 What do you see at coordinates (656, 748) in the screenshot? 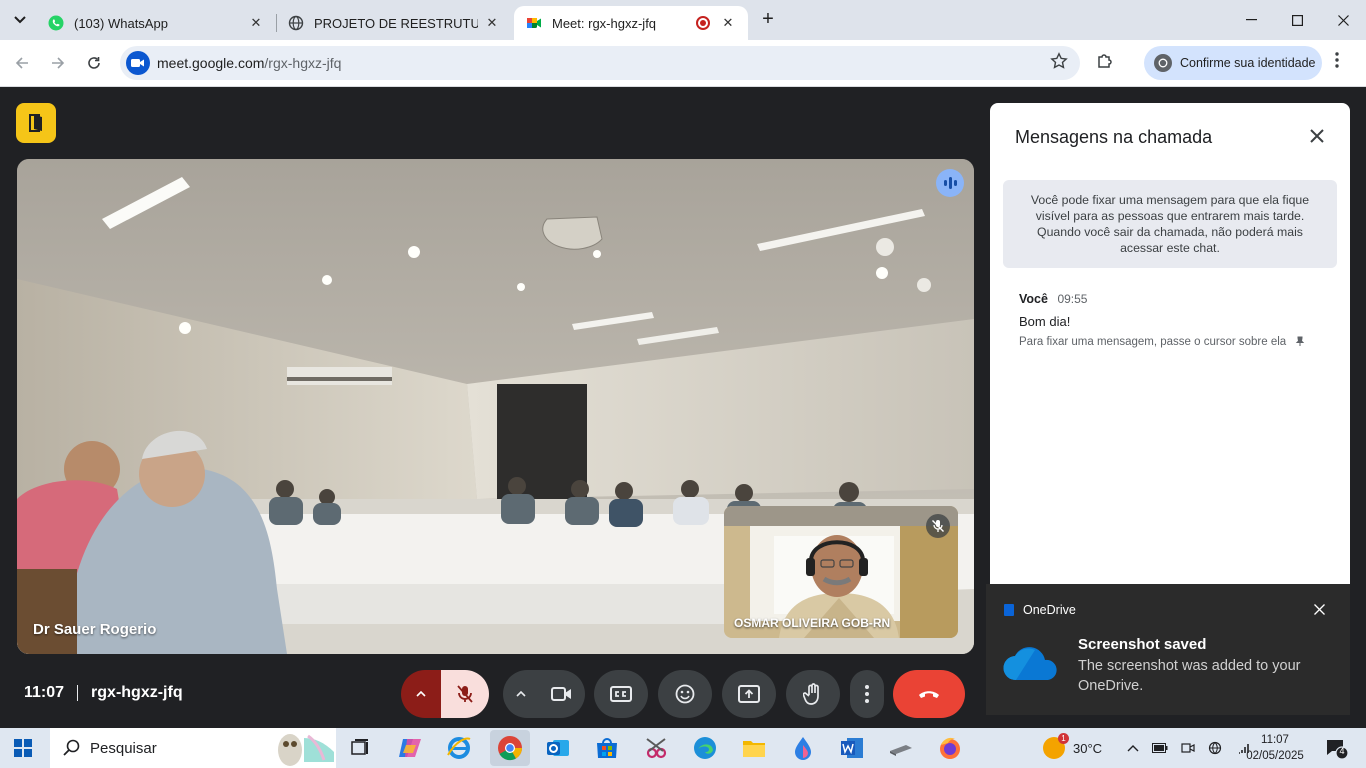
I see `snipping-tool-icon` at bounding box center [656, 748].